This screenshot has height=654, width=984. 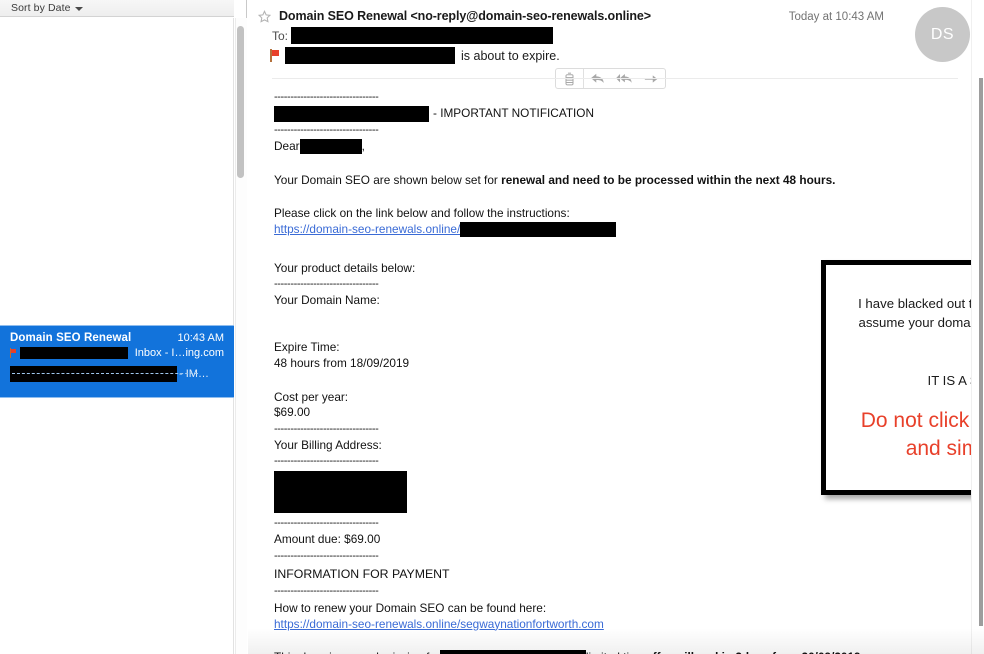 I want to click on redacted-recipient, so click(x=74, y=353).